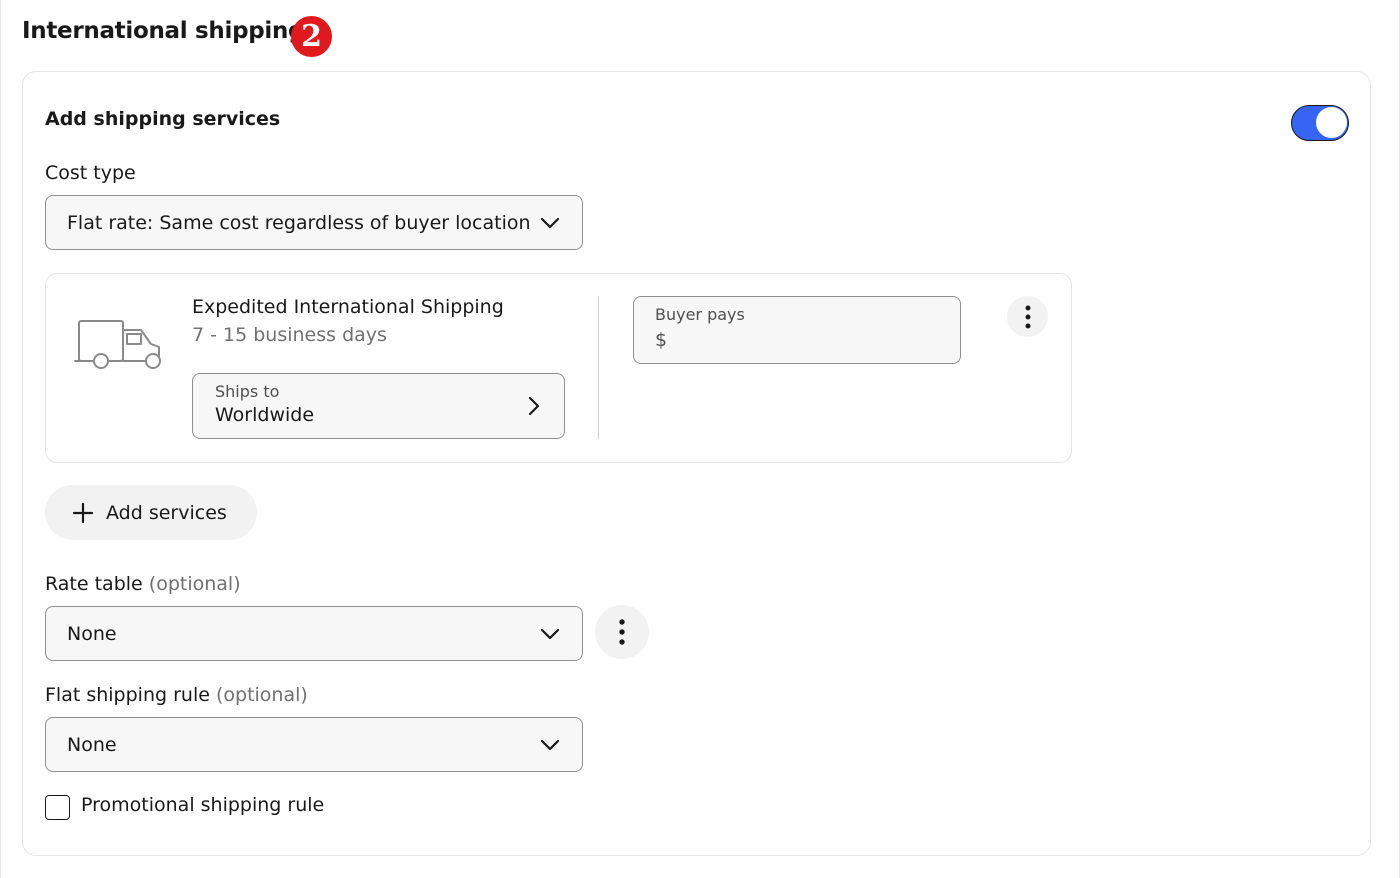 The image size is (1400, 878). What do you see at coordinates (90, 173) in the screenshot?
I see `cost-type-label: Cost type` at bounding box center [90, 173].